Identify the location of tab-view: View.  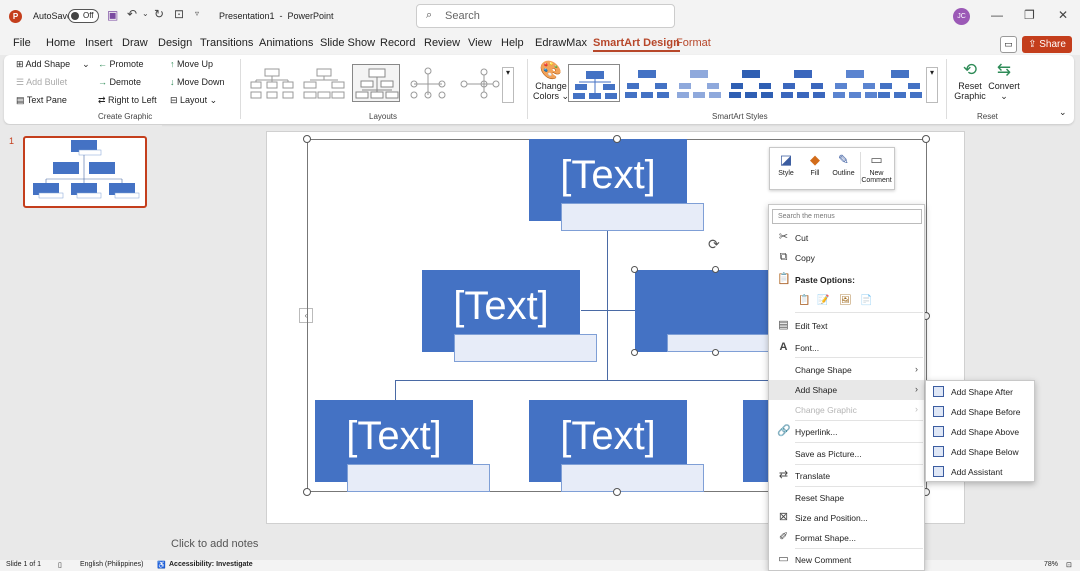
(480, 43).